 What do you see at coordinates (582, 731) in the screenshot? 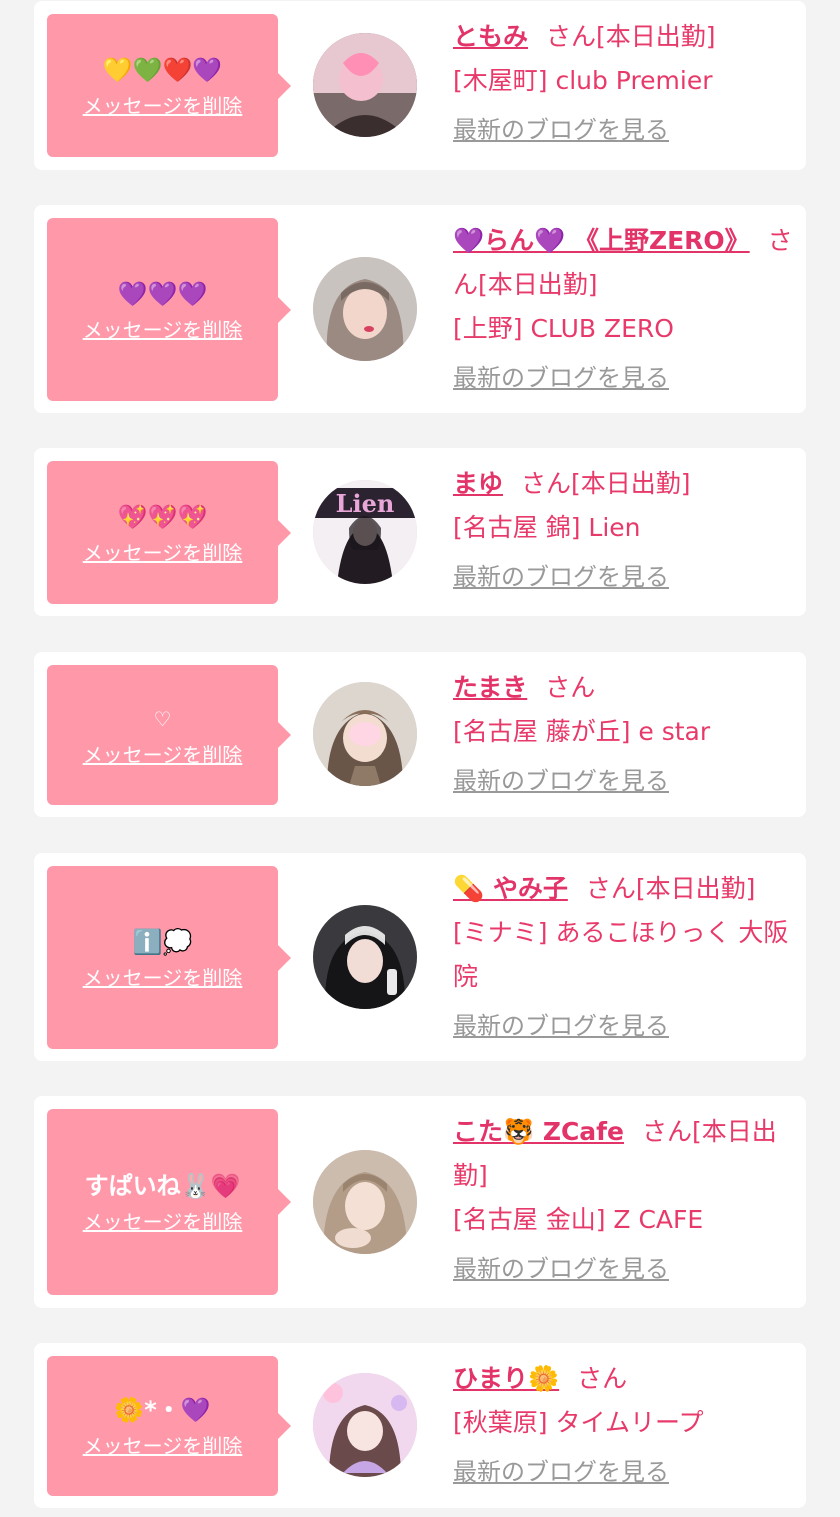
I see `shop-name: [名古屋 藤が丘] e star` at bounding box center [582, 731].